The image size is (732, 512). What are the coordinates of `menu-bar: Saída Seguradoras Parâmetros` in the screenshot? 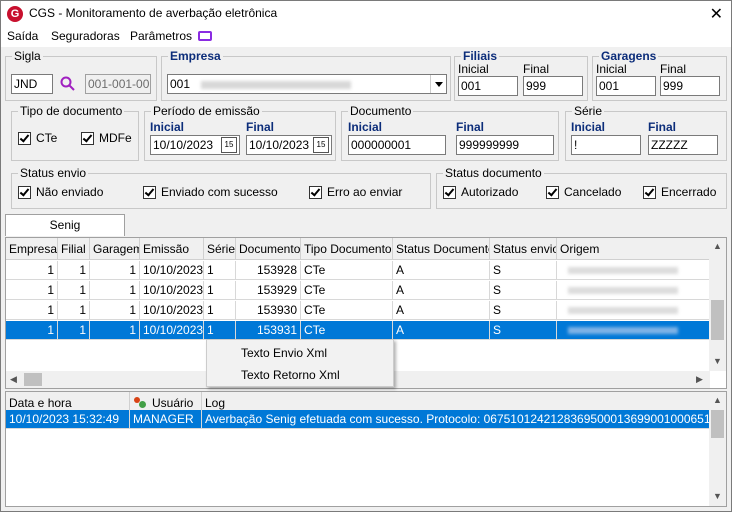 It's located at (366, 37).